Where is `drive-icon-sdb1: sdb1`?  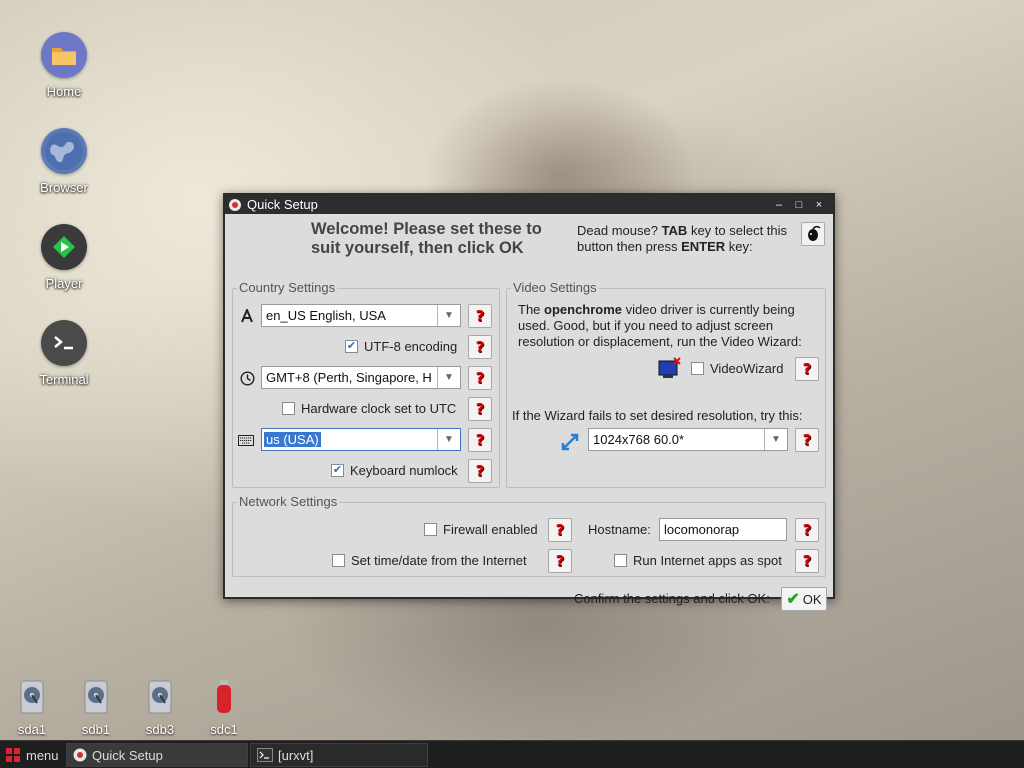 drive-icon-sdb1: sdb1 is located at coordinates (96, 708).